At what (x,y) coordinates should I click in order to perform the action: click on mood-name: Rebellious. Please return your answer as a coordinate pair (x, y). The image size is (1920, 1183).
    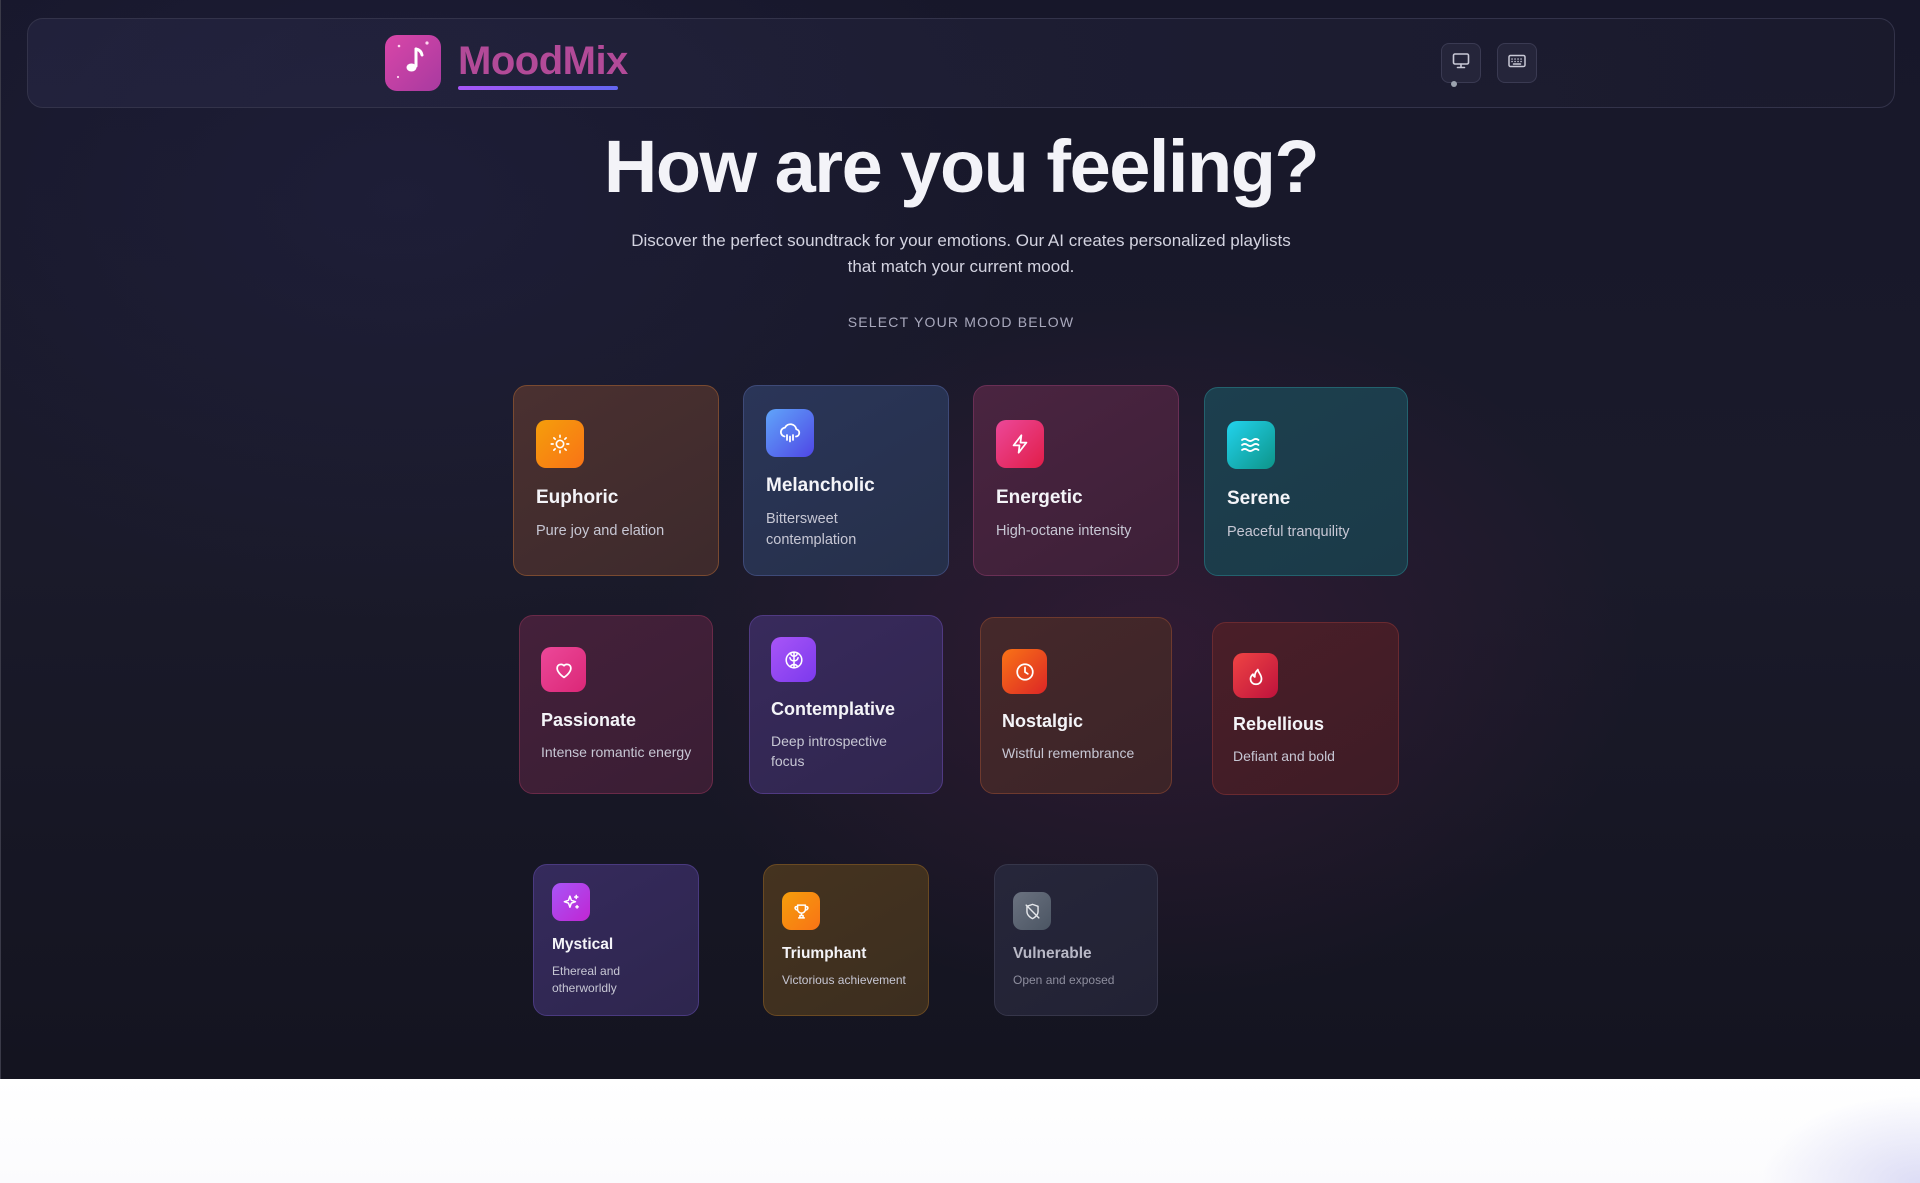
    Looking at the image, I should click on (1279, 724).